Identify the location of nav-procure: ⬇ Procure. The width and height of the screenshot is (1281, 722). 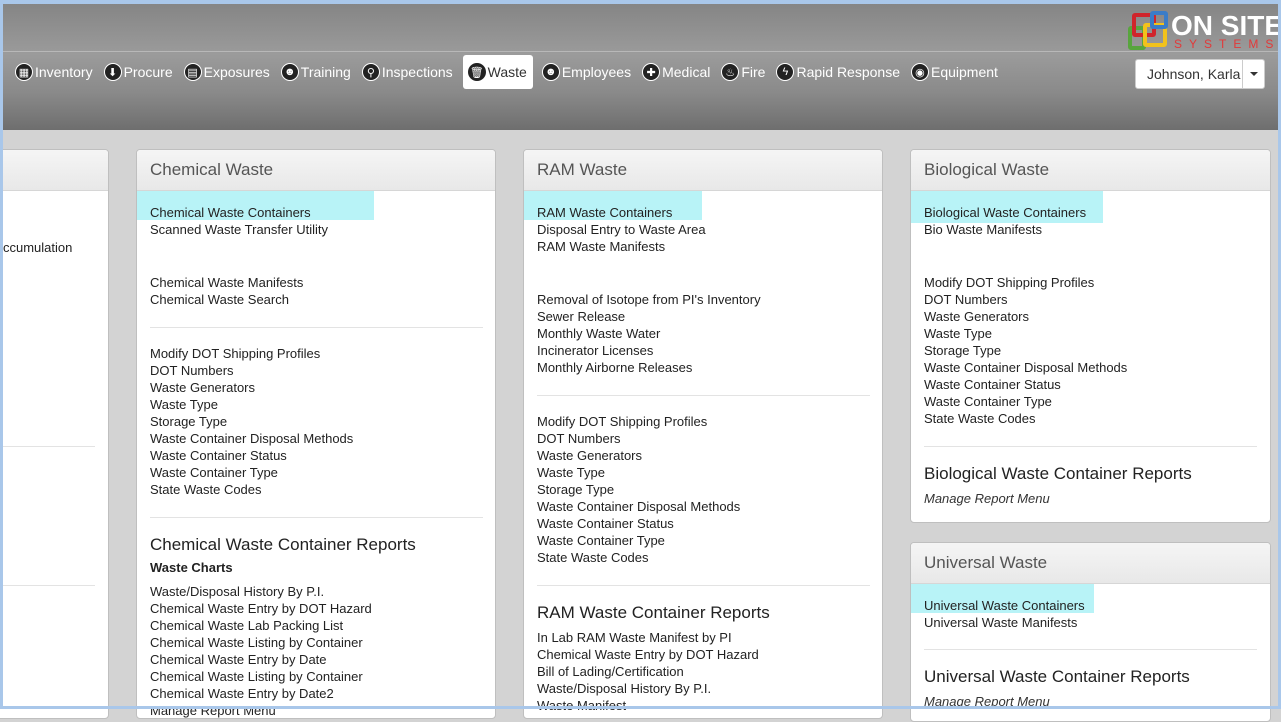
(139, 72).